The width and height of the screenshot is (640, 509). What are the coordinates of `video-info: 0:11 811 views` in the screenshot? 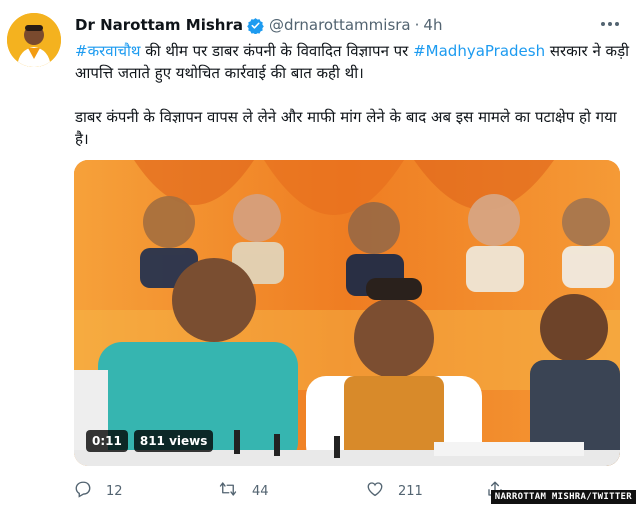 It's located at (150, 441).